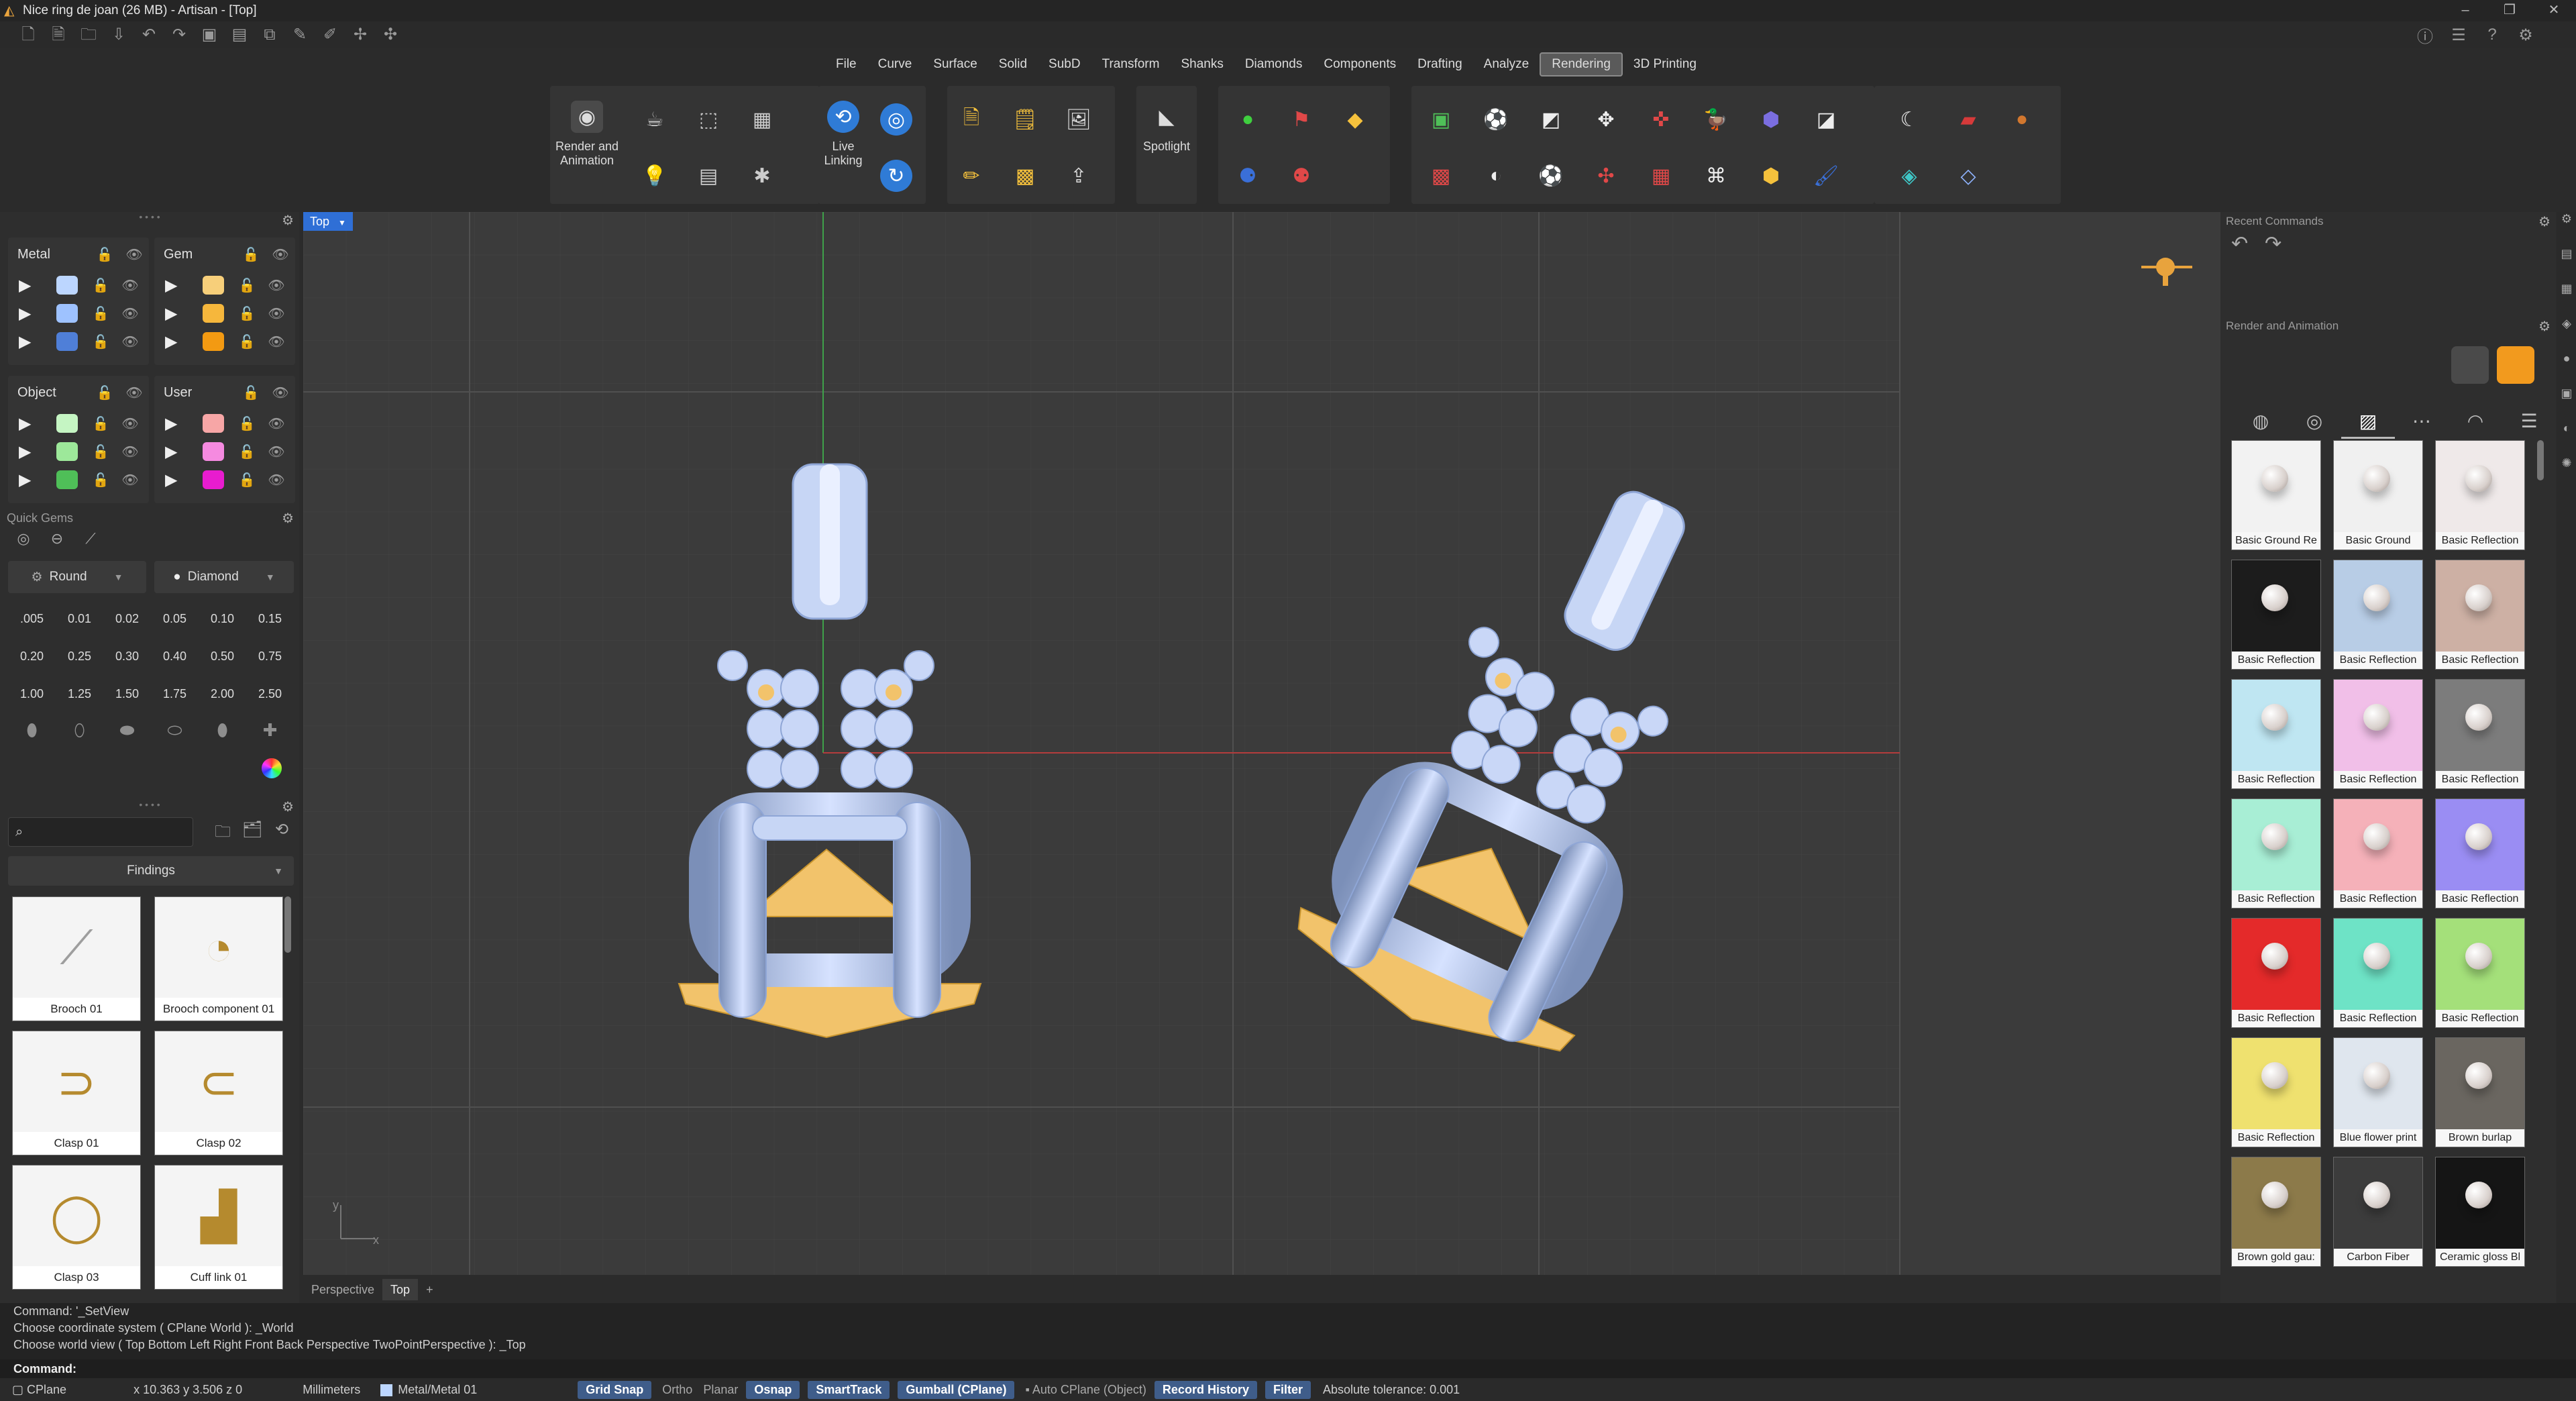 This screenshot has height=1401, width=2576. I want to click on render-gear-icon: ⚙, so click(2544, 326).